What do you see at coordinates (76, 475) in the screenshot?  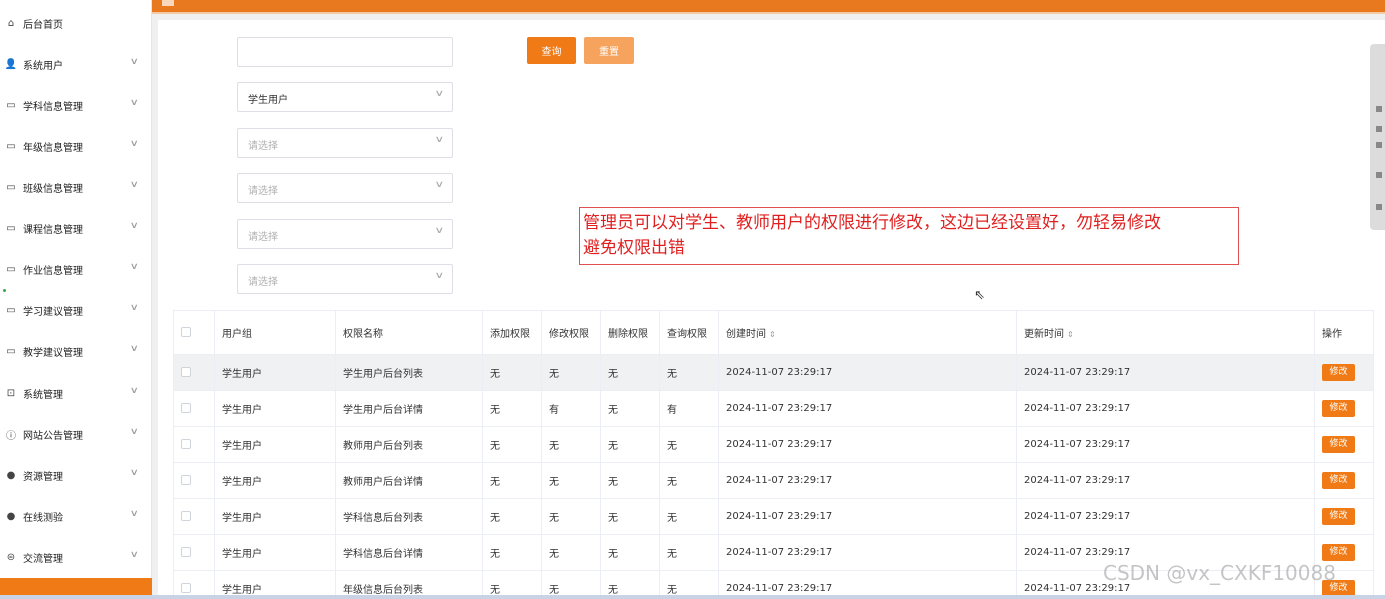 I see `sidebar-item: ● 资源管理 ∨` at bounding box center [76, 475].